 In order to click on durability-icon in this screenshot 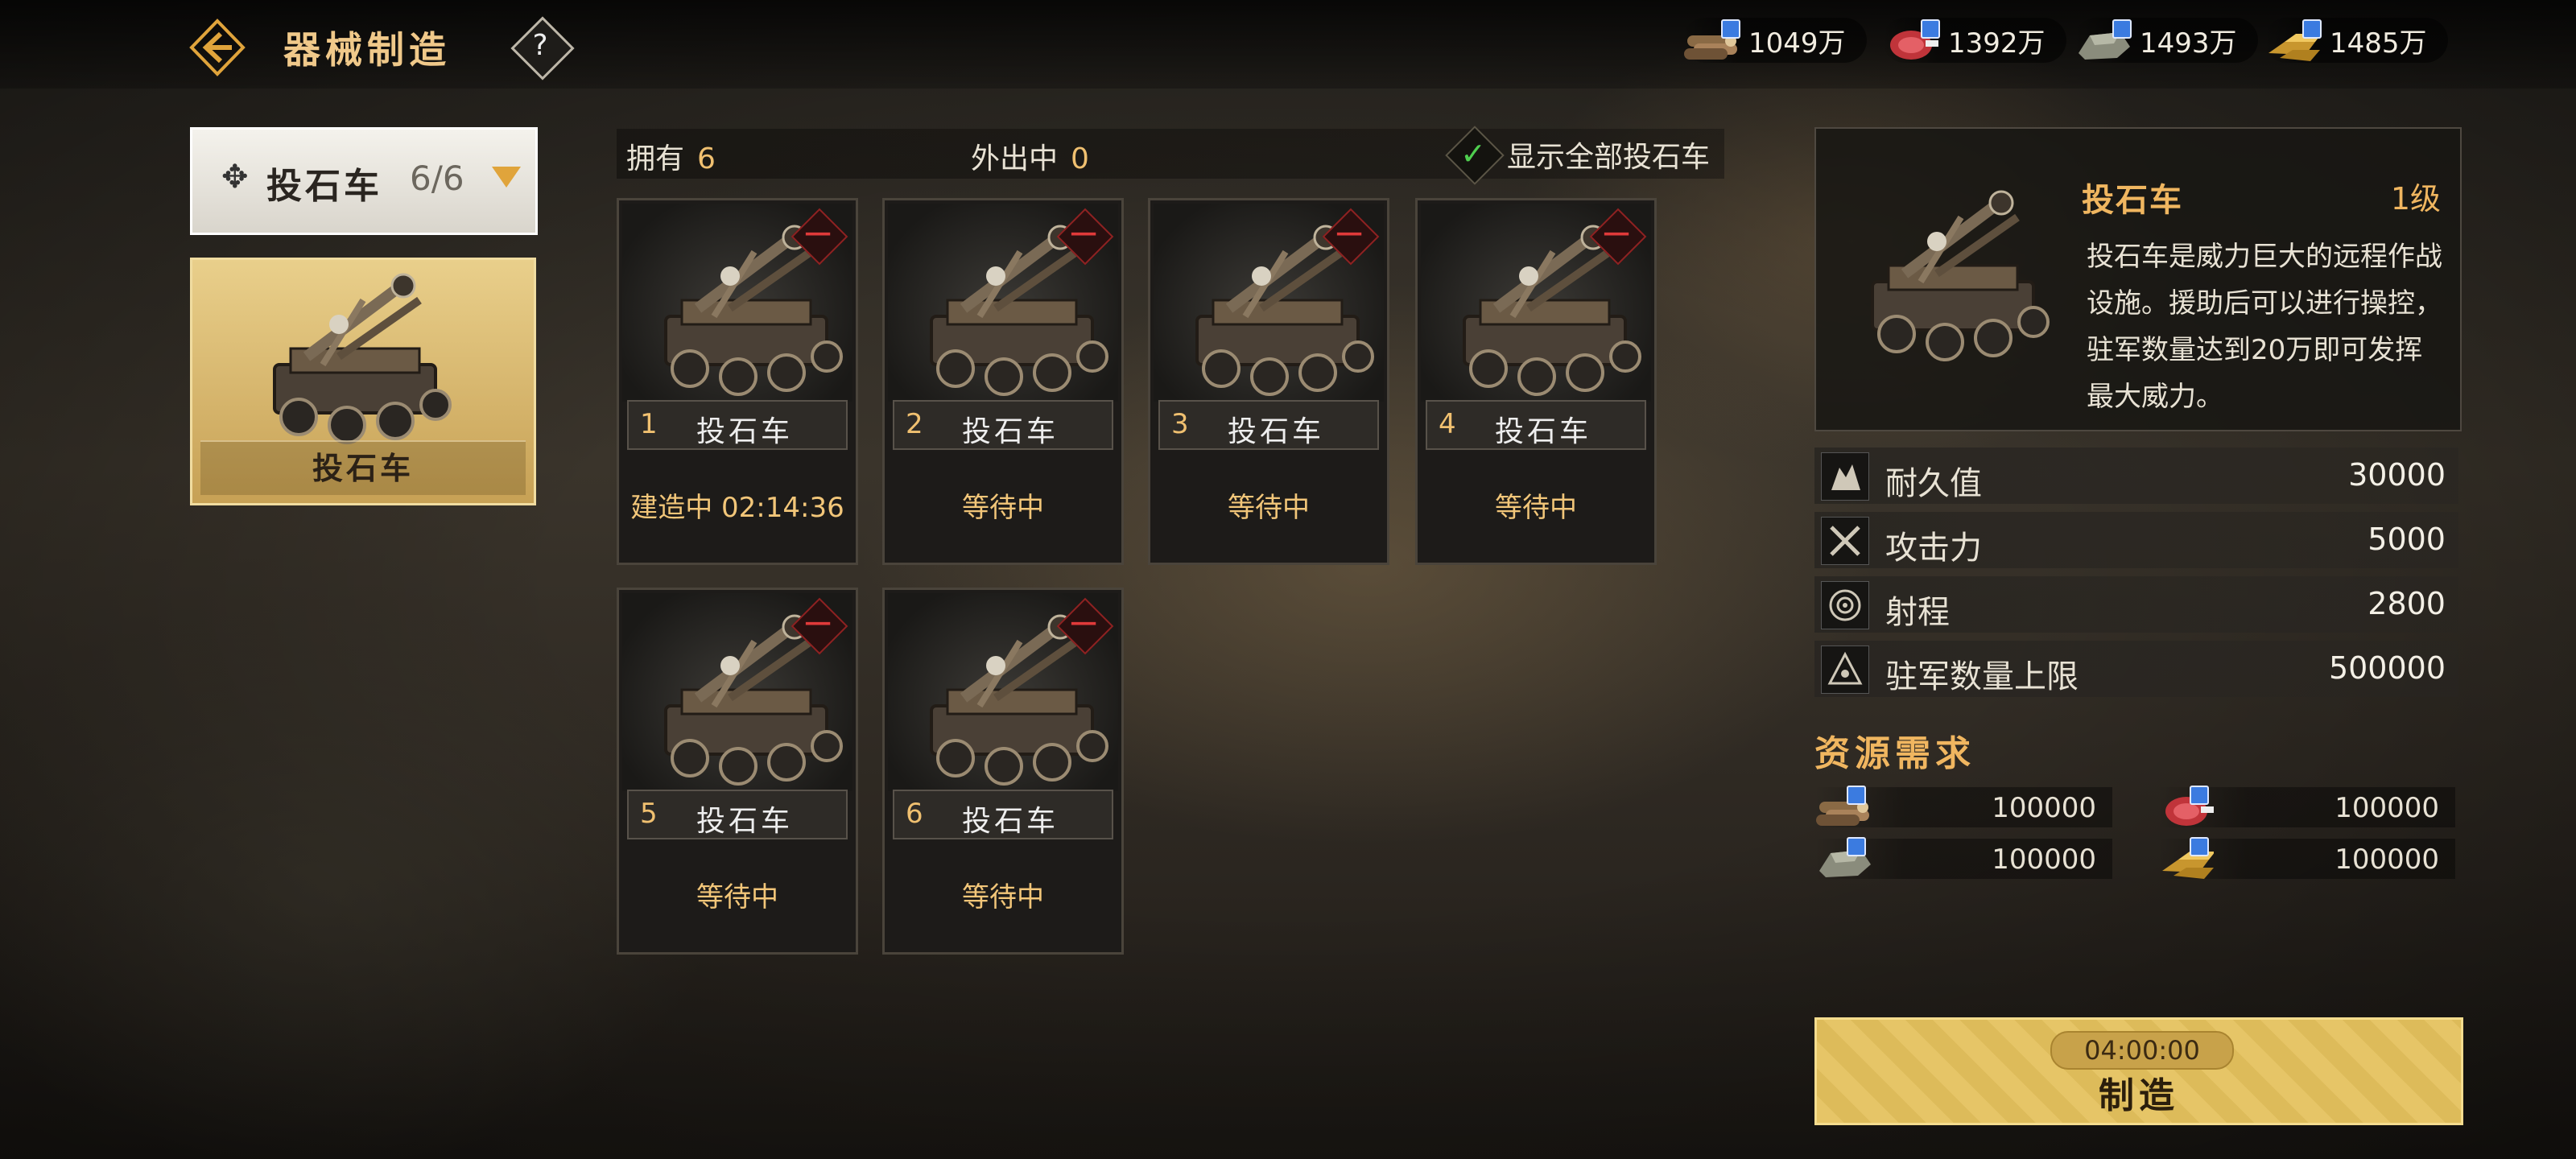, I will do `click(1845, 476)`.